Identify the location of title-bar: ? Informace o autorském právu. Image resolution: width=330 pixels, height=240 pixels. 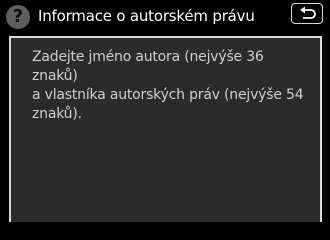
(165, 16).